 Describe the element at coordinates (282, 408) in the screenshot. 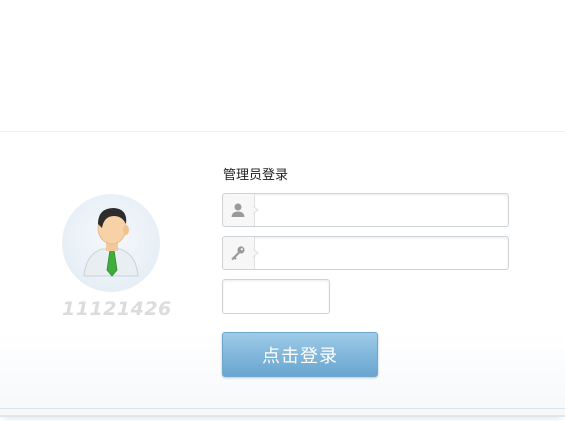

I see `panel-divider` at that location.